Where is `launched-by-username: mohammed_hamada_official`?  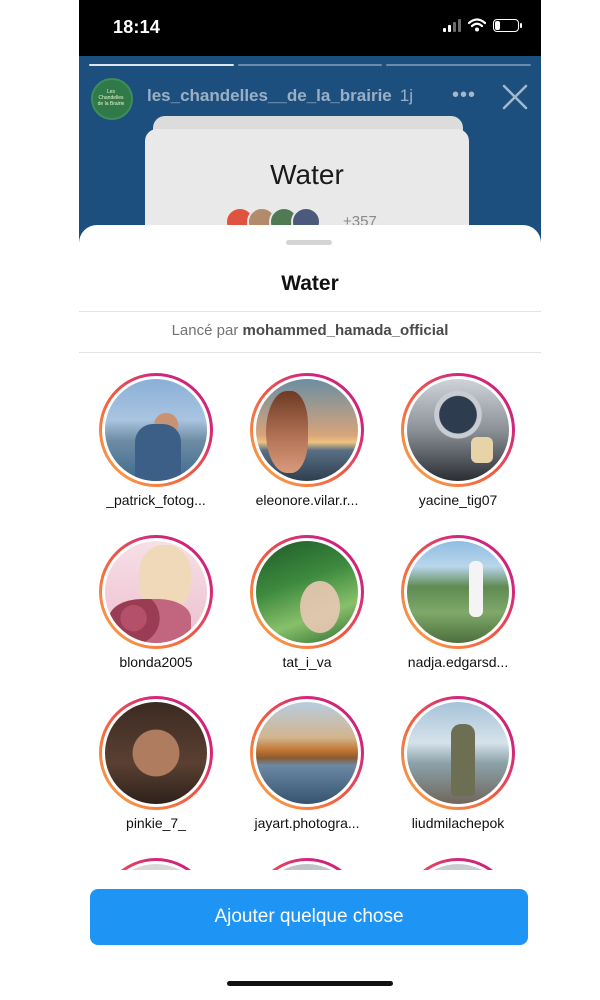
launched-by-username: mohammed_hamada_official is located at coordinates (345, 330).